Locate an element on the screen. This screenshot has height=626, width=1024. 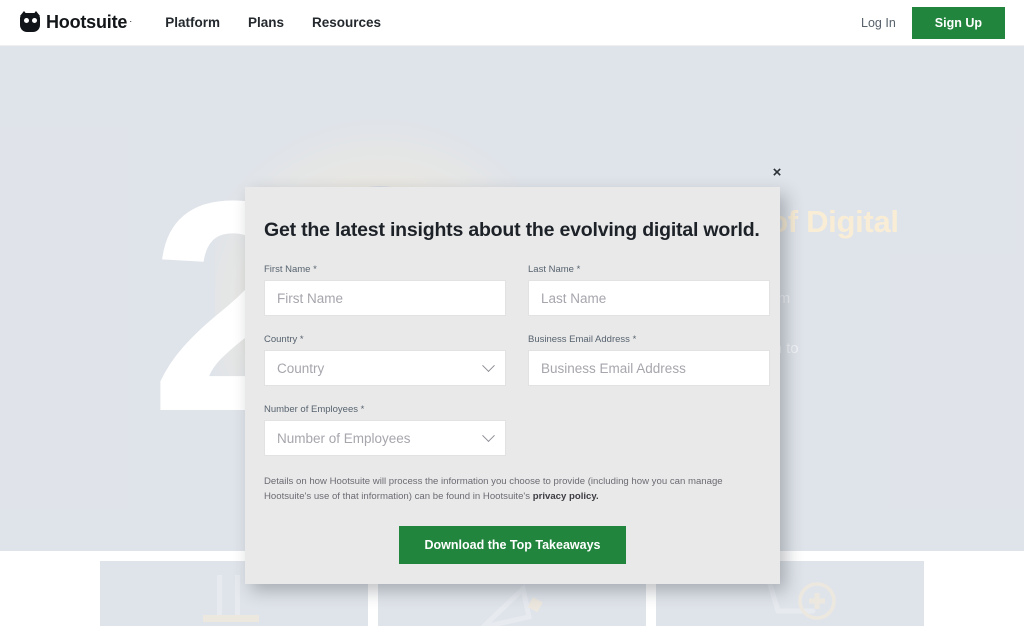
main-navigation: Platform Plans Resources is located at coordinates (273, 22).